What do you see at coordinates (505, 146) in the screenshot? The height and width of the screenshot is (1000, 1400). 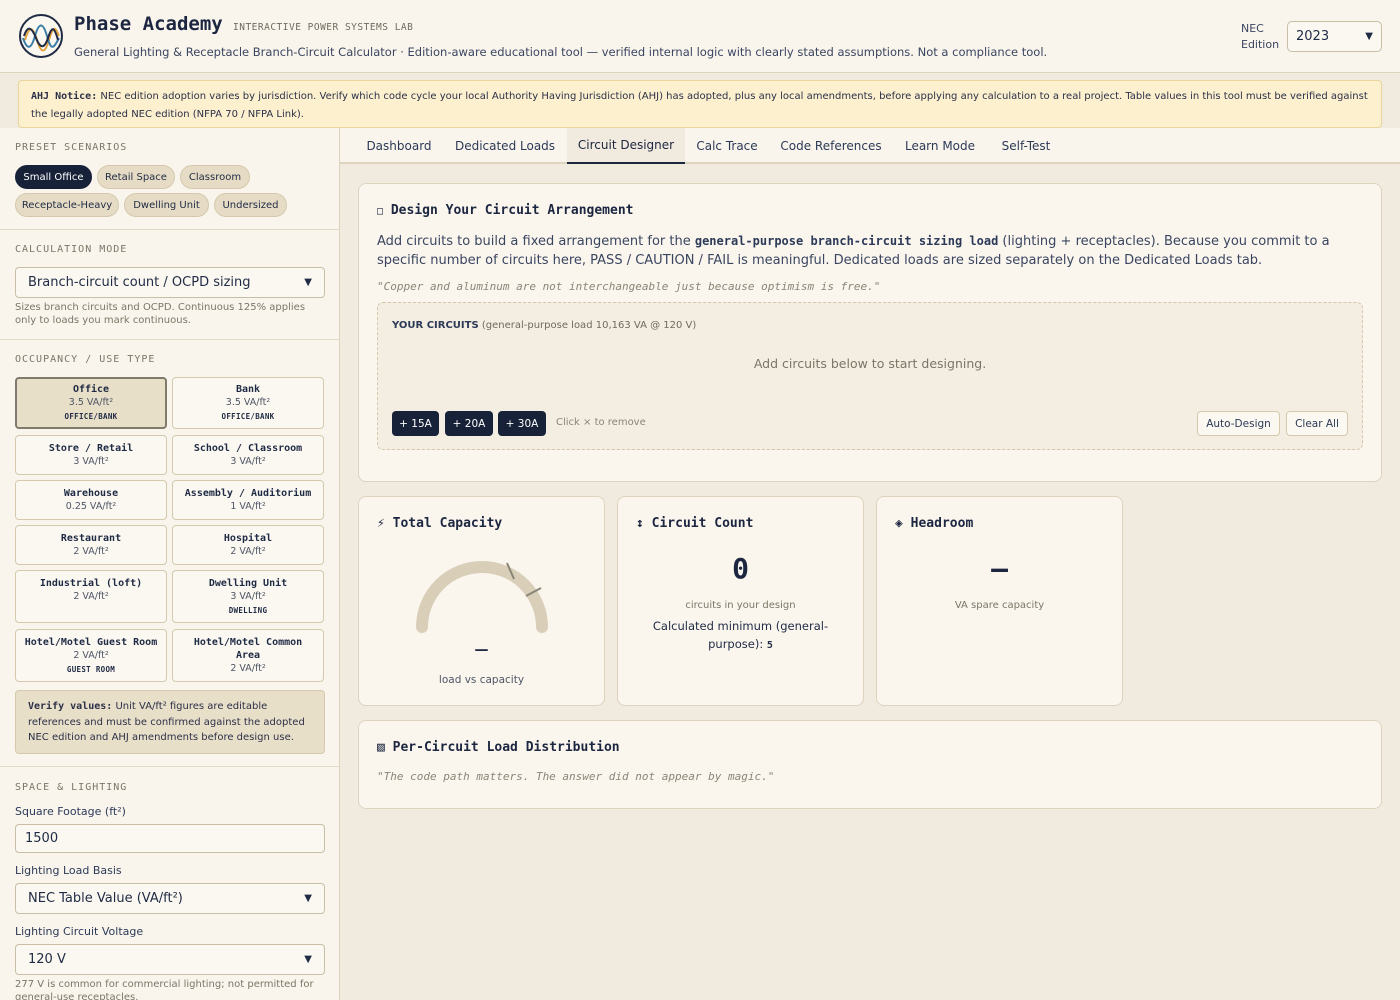 I see `tab-dedicated-loads: Dedicated Loads` at bounding box center [505, 146].